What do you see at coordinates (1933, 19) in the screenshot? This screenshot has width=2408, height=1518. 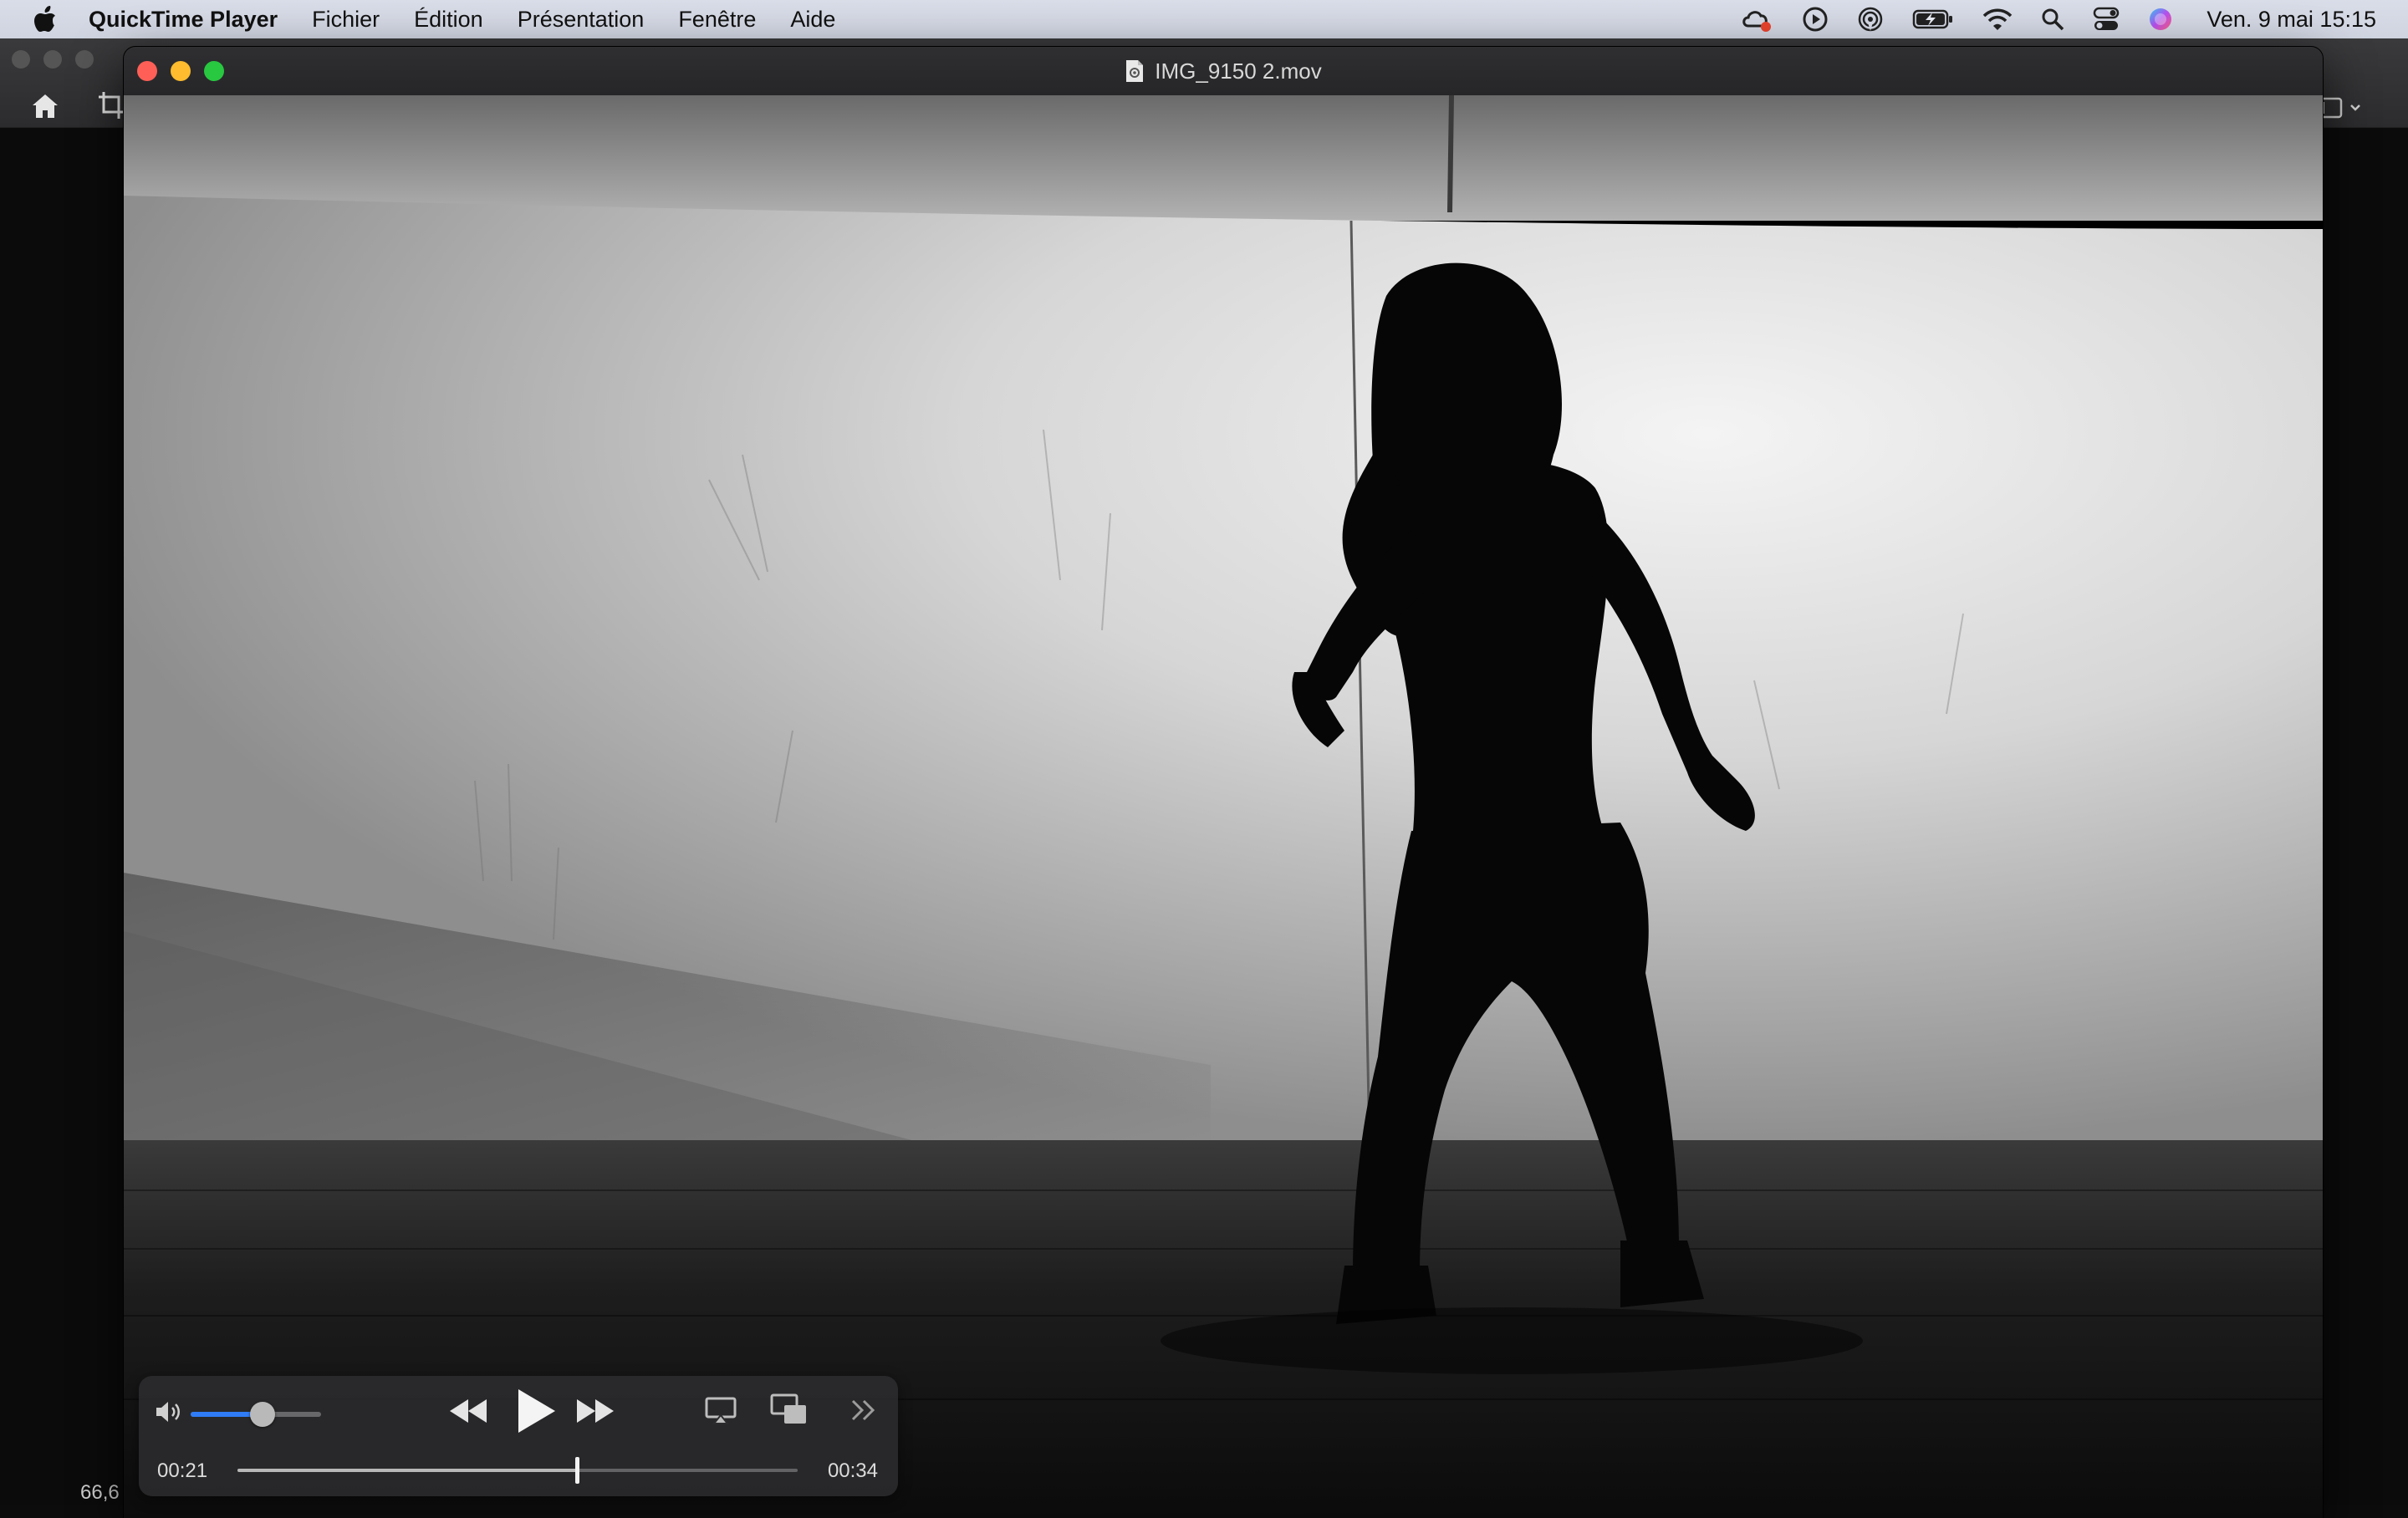 I see `battery-charging-icon` at bounding box center [1933, 19].